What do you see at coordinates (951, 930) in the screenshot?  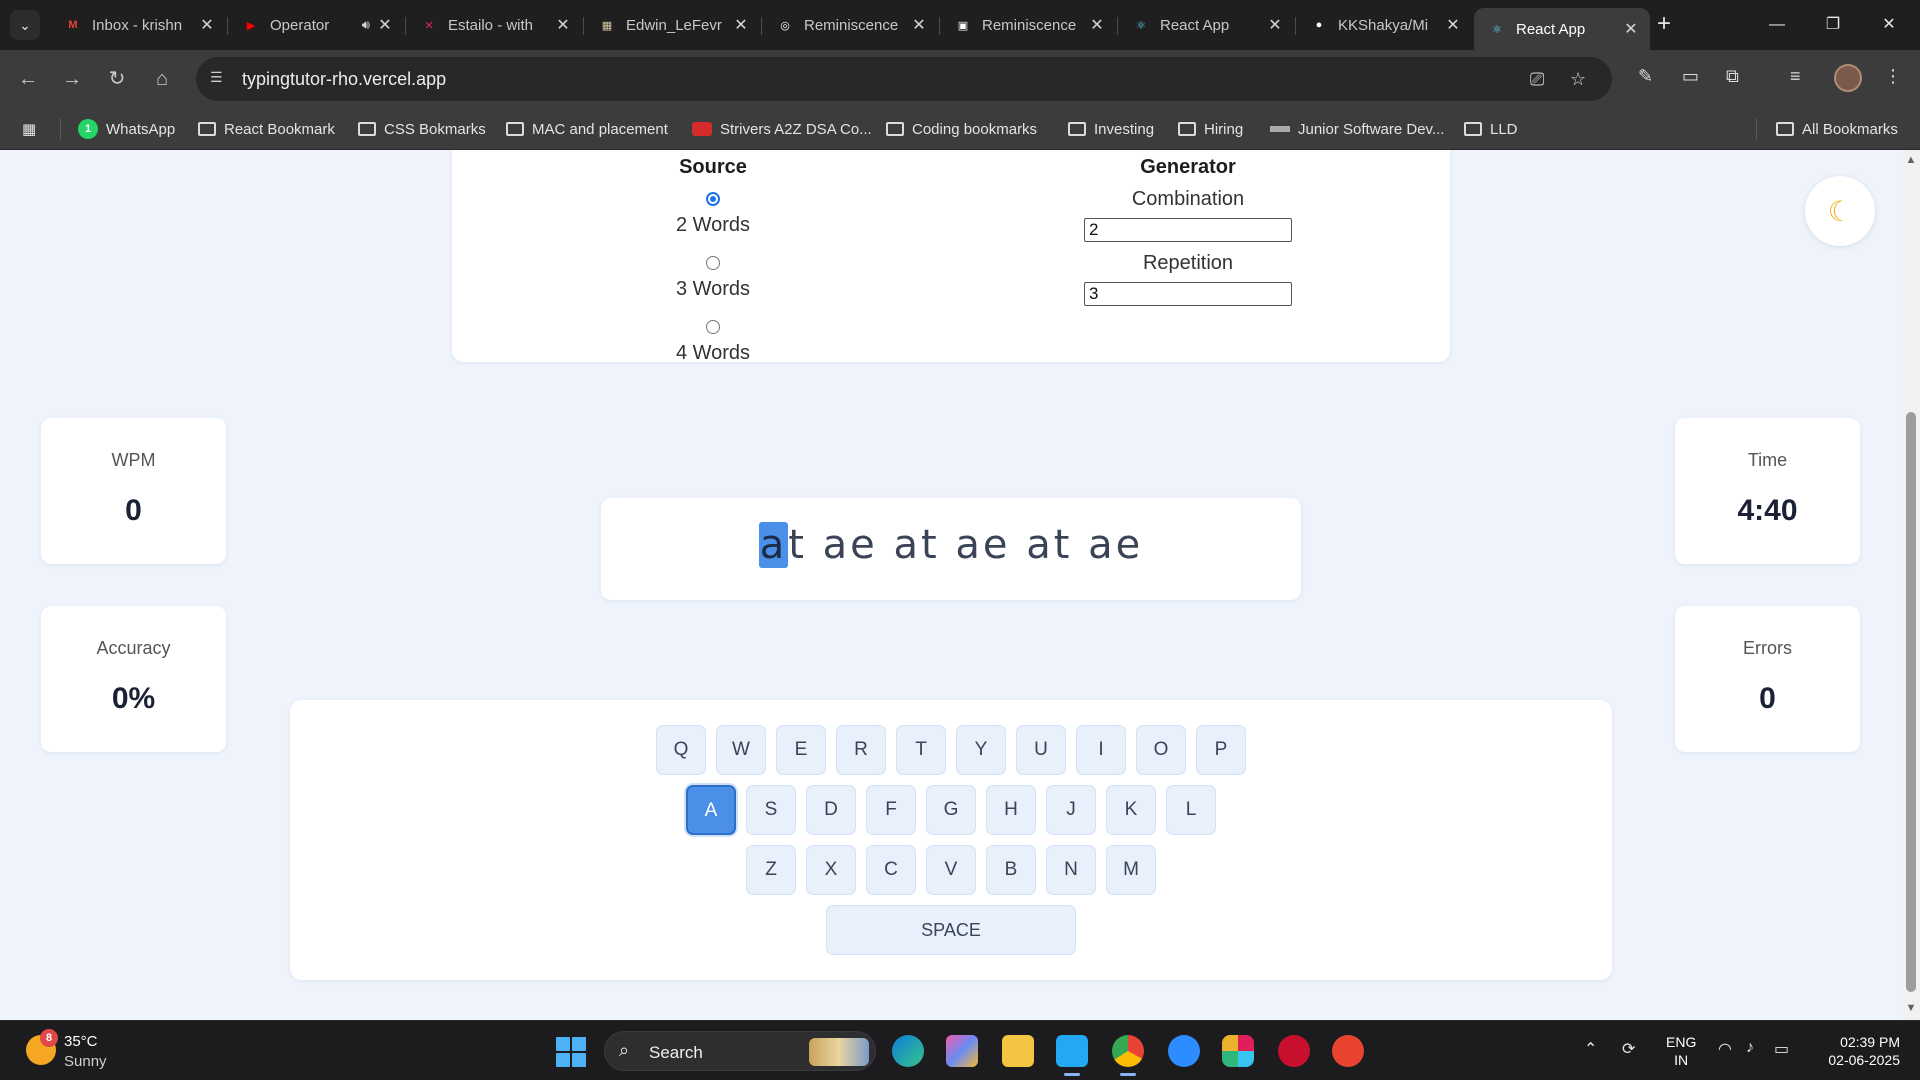 I see `key-space: SPACE` at bounding box center [951, 930].